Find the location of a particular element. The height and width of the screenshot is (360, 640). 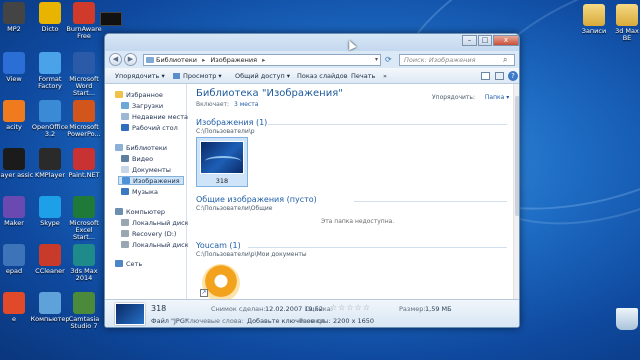

view-menu: Просмотр ▾ is located at coordinates (202, 76).